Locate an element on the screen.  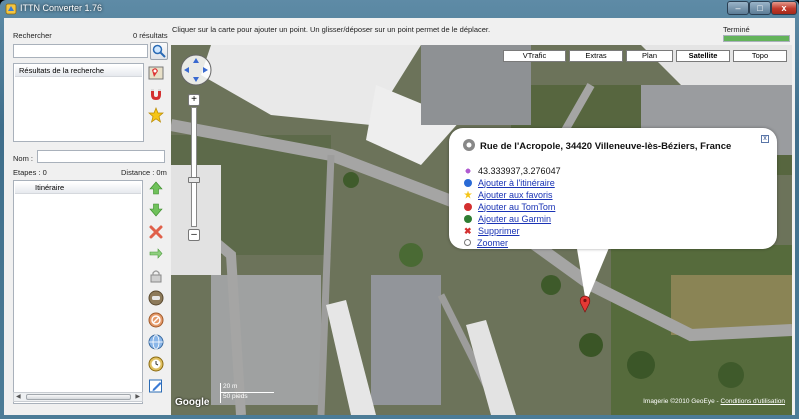
no-entry-button is located at coordinates (156, 320).